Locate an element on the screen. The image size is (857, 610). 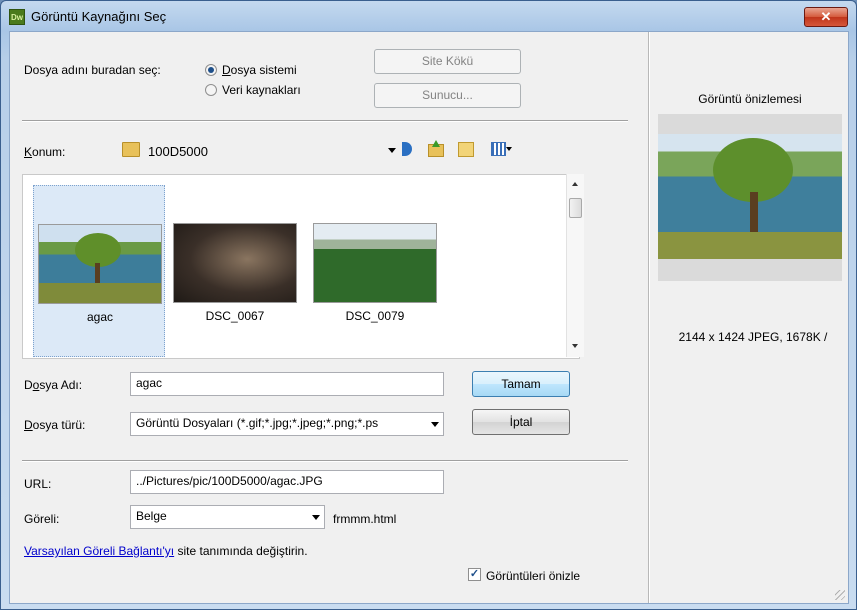
relative-select: Belge is located at coordinates (227, 517).